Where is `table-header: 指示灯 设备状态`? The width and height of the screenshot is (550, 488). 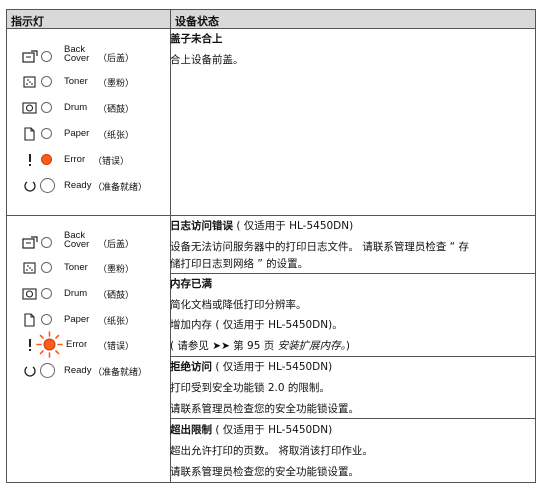 table-header: 指示灯 设备状态 is located at coordinates (271, 19).